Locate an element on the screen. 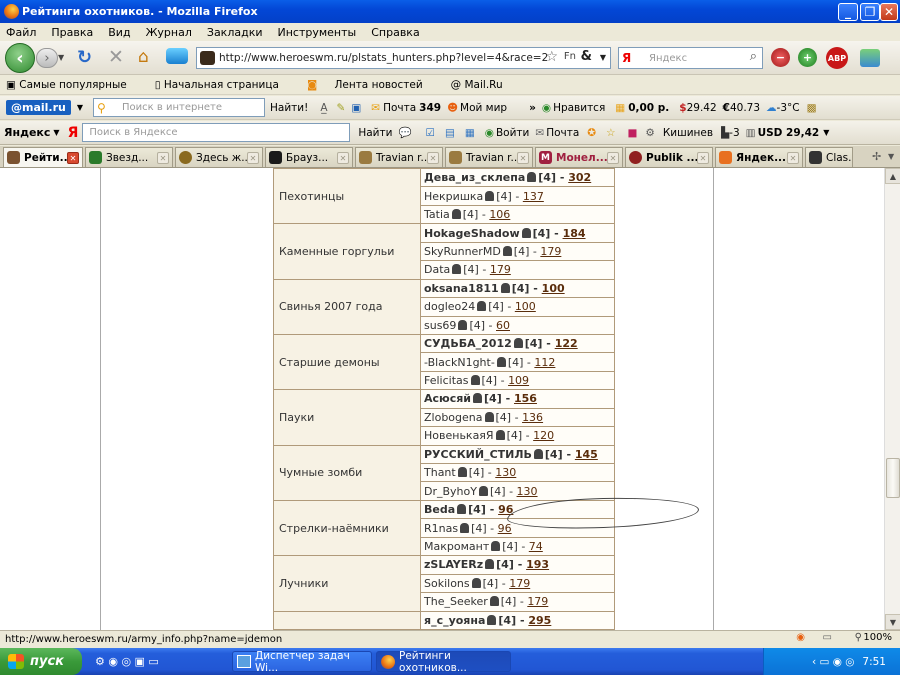  menu-file: Файл is located at coordinates (21, 32).